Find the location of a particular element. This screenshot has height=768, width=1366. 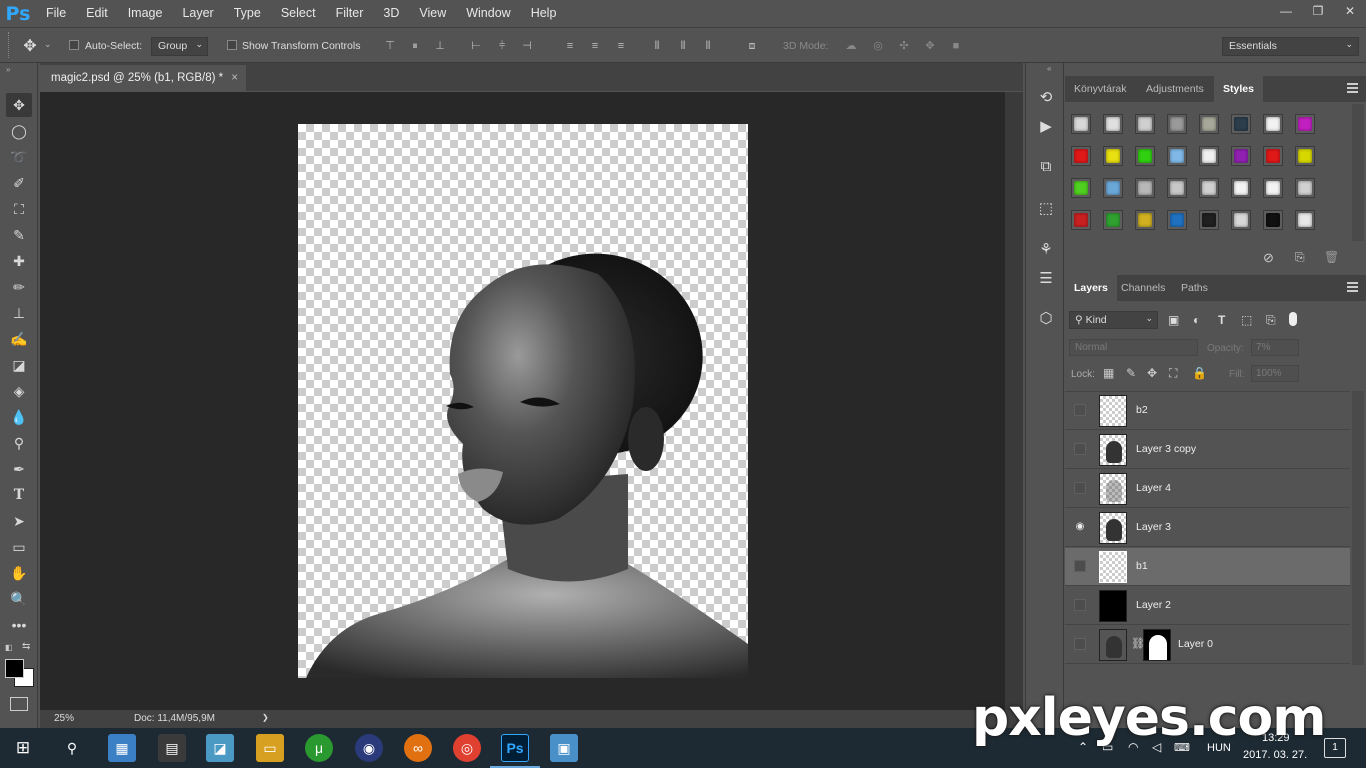

filter-toggle-icon is located at coordinates (1293, 319).